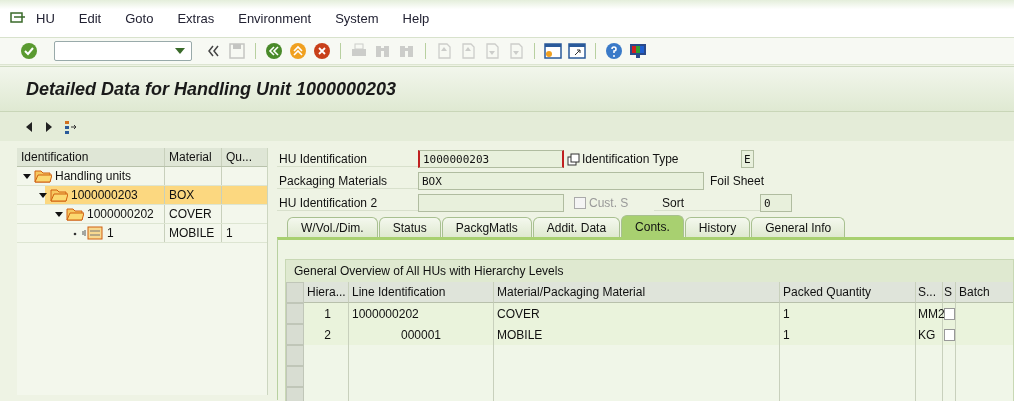  I want to click on command-field, so click(123, 51).